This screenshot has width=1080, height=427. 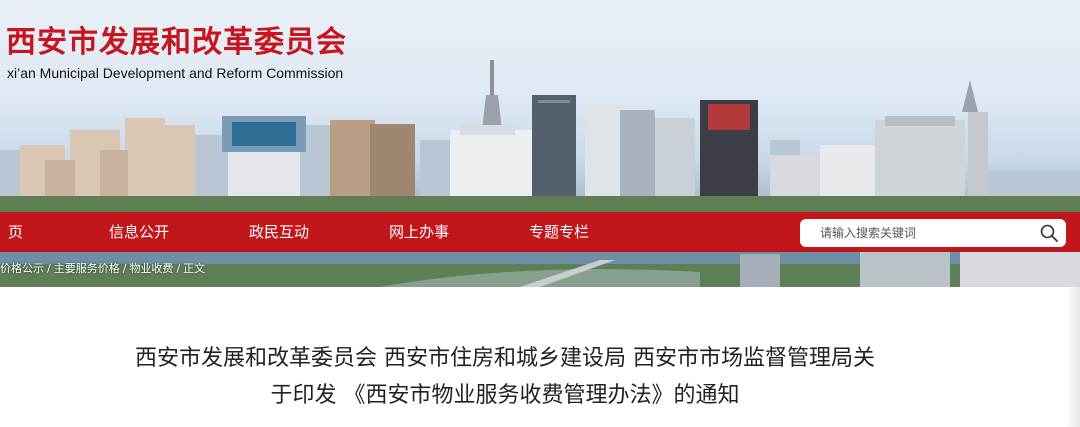 I want to click on article-title-line-2: 于印发 《西安市物业服务收费管理办法》的通知, so click(x=505, y=395).